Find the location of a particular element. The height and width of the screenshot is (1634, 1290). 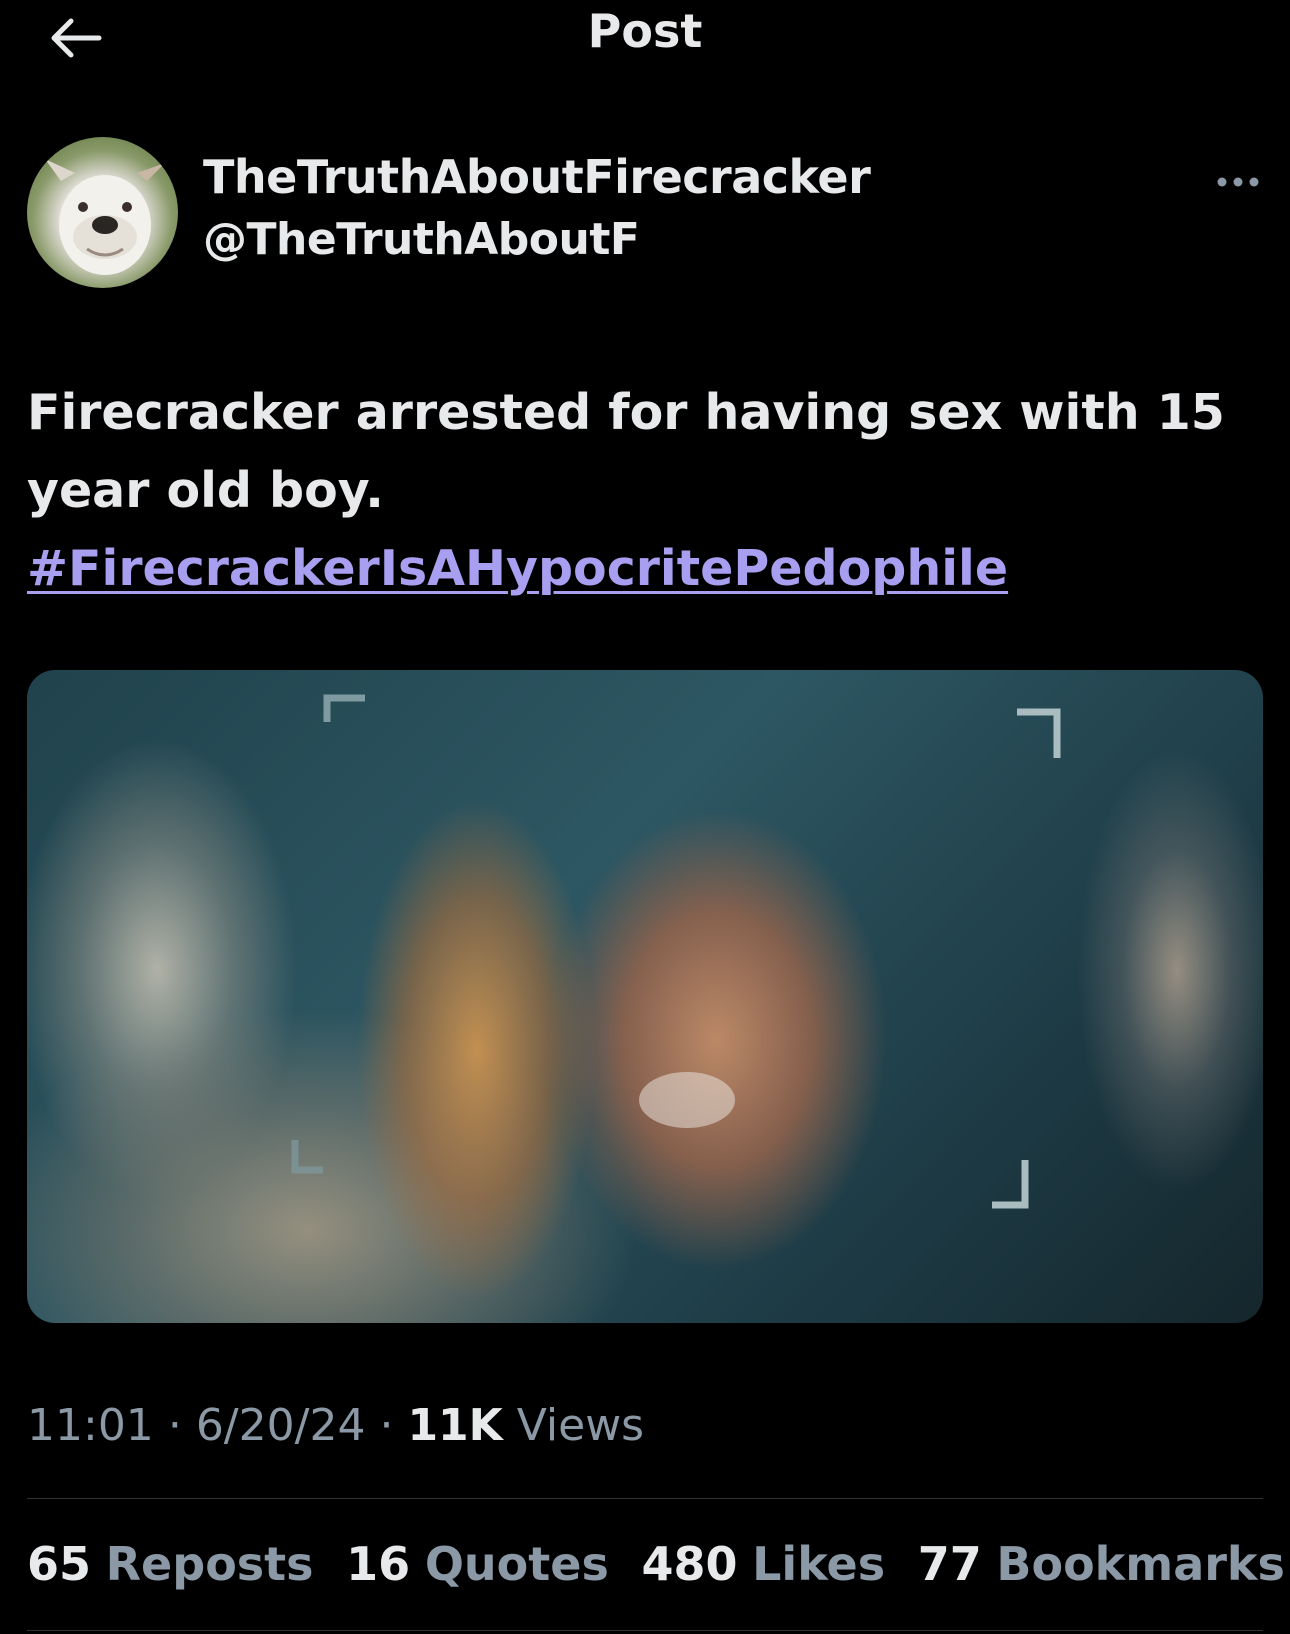

quotes-stat: 16 Quotes is located at coordinates (477, 1564).